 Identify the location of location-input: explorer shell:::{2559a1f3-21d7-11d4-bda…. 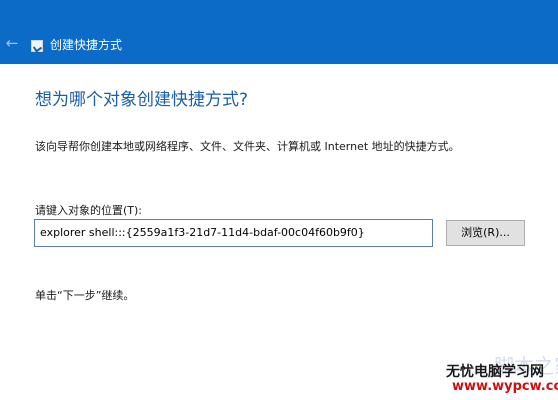
(233, 233).